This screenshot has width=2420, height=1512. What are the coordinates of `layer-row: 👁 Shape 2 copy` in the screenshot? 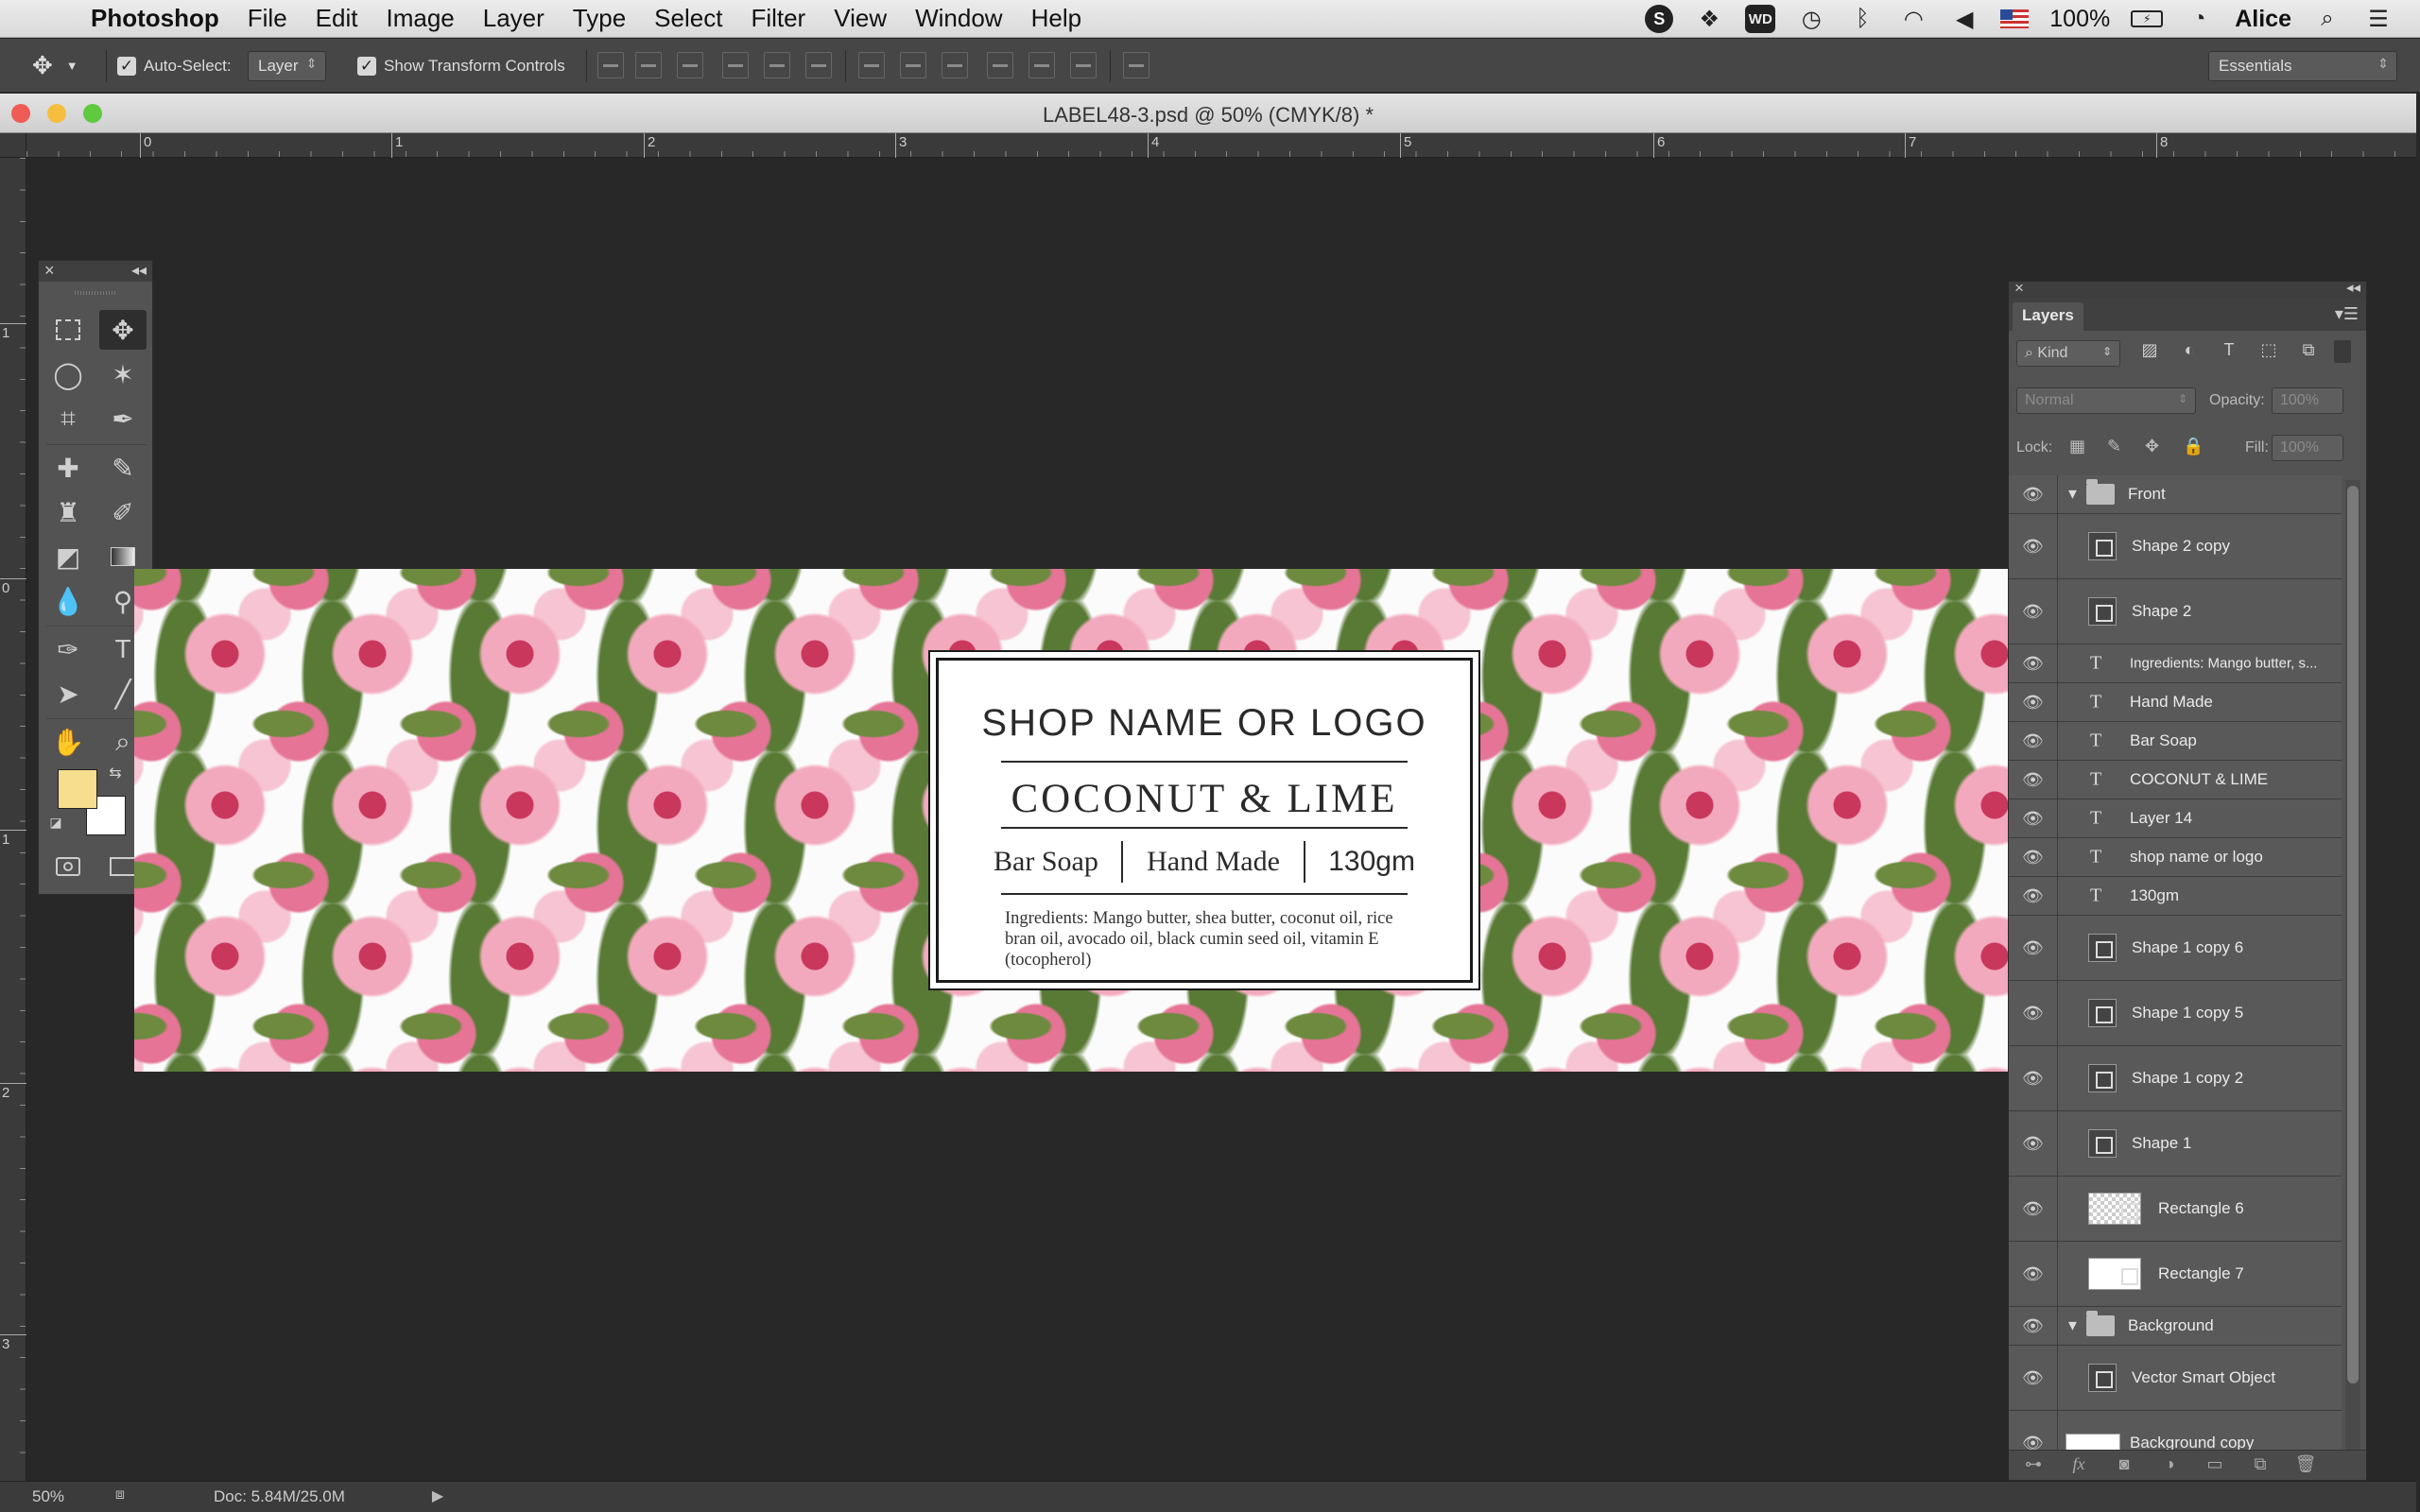 It's located at (2175, 546).